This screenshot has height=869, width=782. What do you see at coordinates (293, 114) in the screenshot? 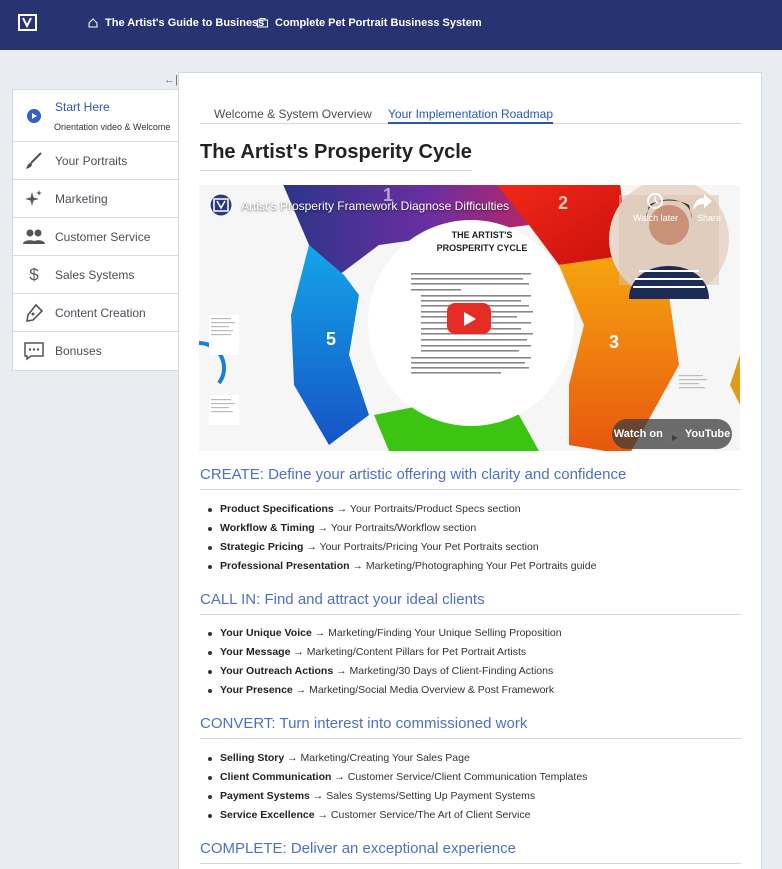
I see `tab-welcome-overview: Welcome & System Overview` at bounding box center [293, 114].